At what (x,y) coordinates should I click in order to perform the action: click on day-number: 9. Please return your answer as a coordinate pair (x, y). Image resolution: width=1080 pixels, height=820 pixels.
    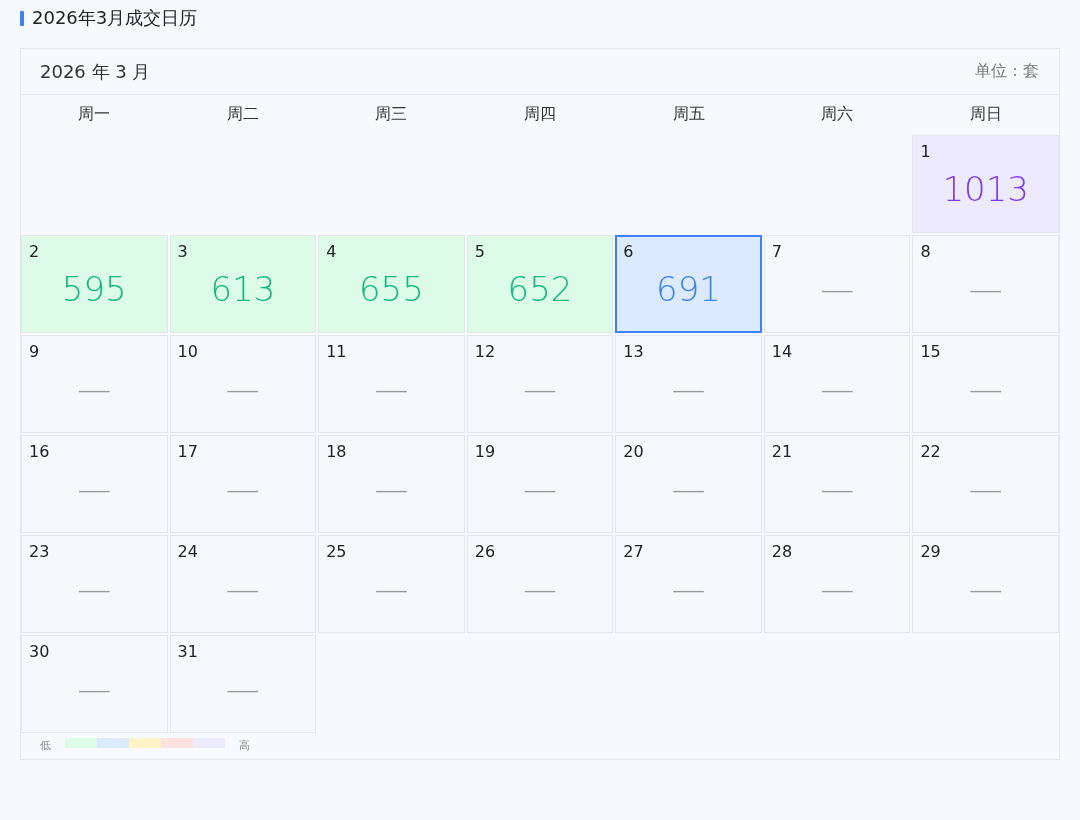
    Looking at the image, I should click on (34, 351).